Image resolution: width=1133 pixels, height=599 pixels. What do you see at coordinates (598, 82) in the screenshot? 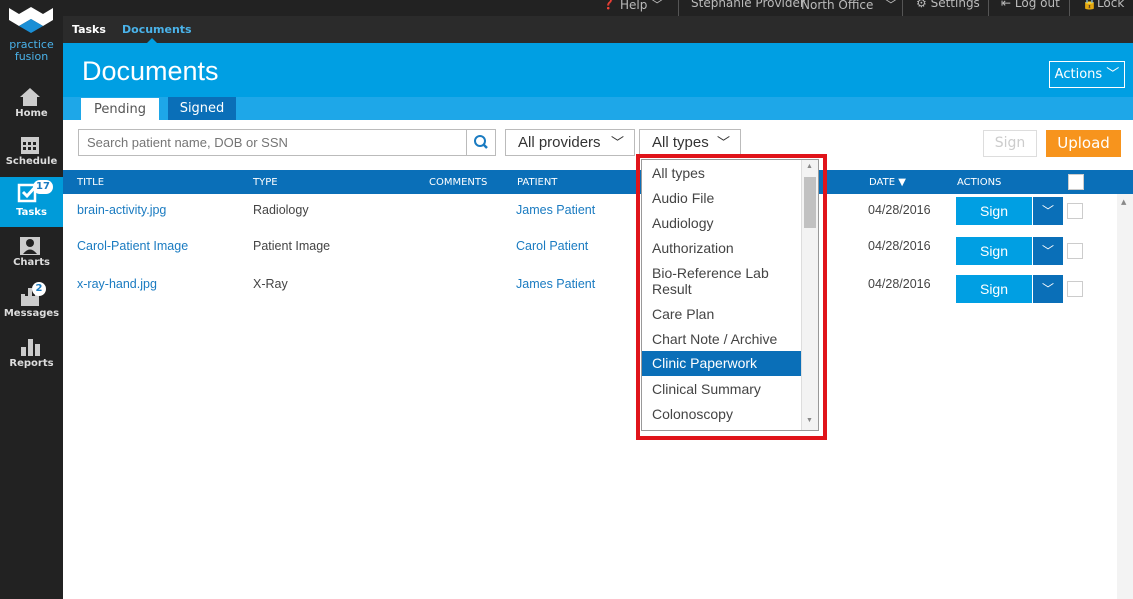
I see `page-header: Documents Actions ﹀ Pending Signed` at bounding box center [598, 82].